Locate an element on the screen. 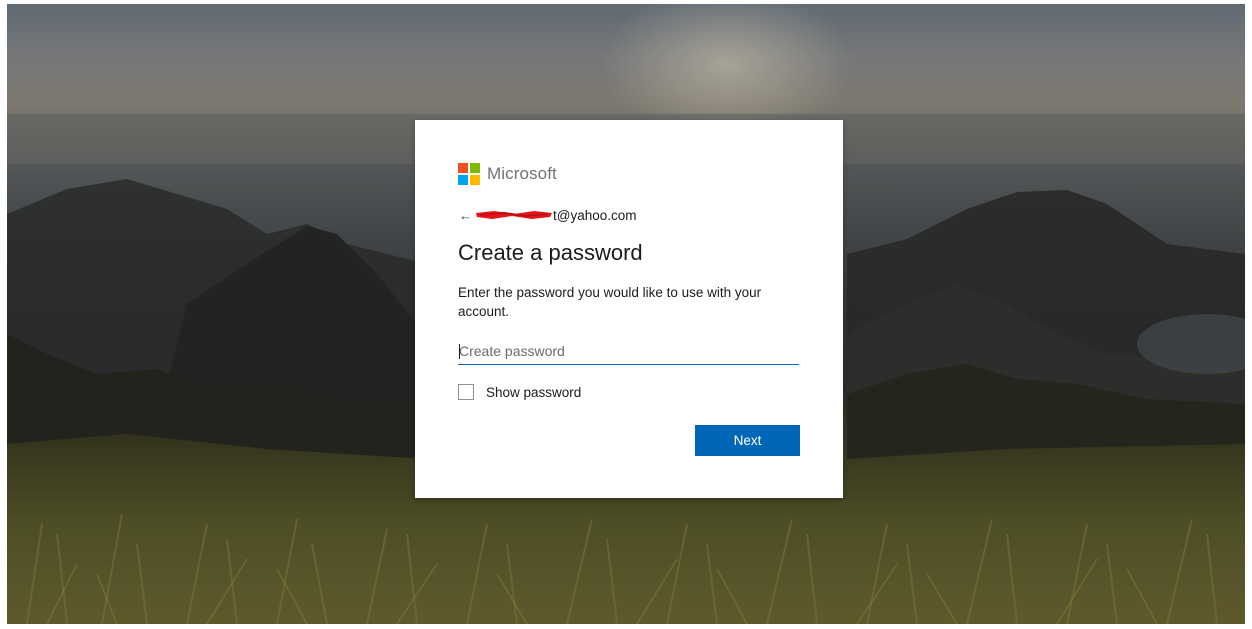  redaction-mark is located at coordinates (514, 215).